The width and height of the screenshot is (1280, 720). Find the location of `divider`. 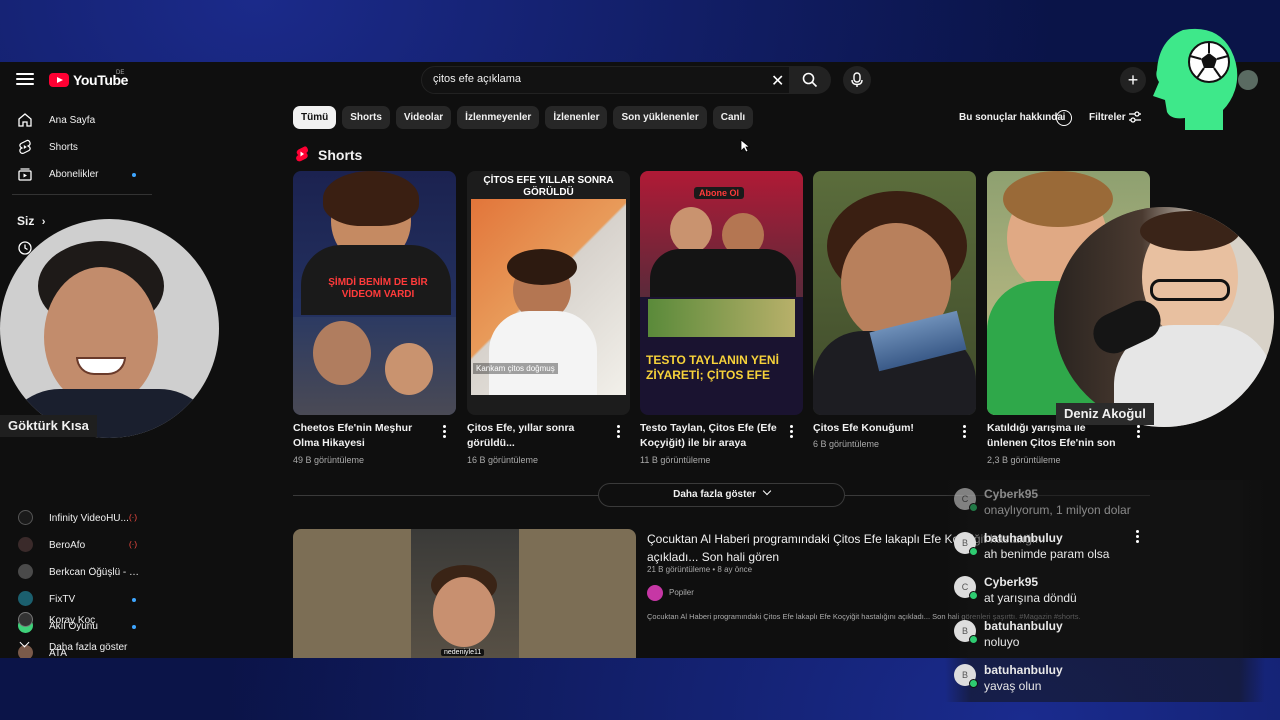

divider is located at coordinates (445, 495).